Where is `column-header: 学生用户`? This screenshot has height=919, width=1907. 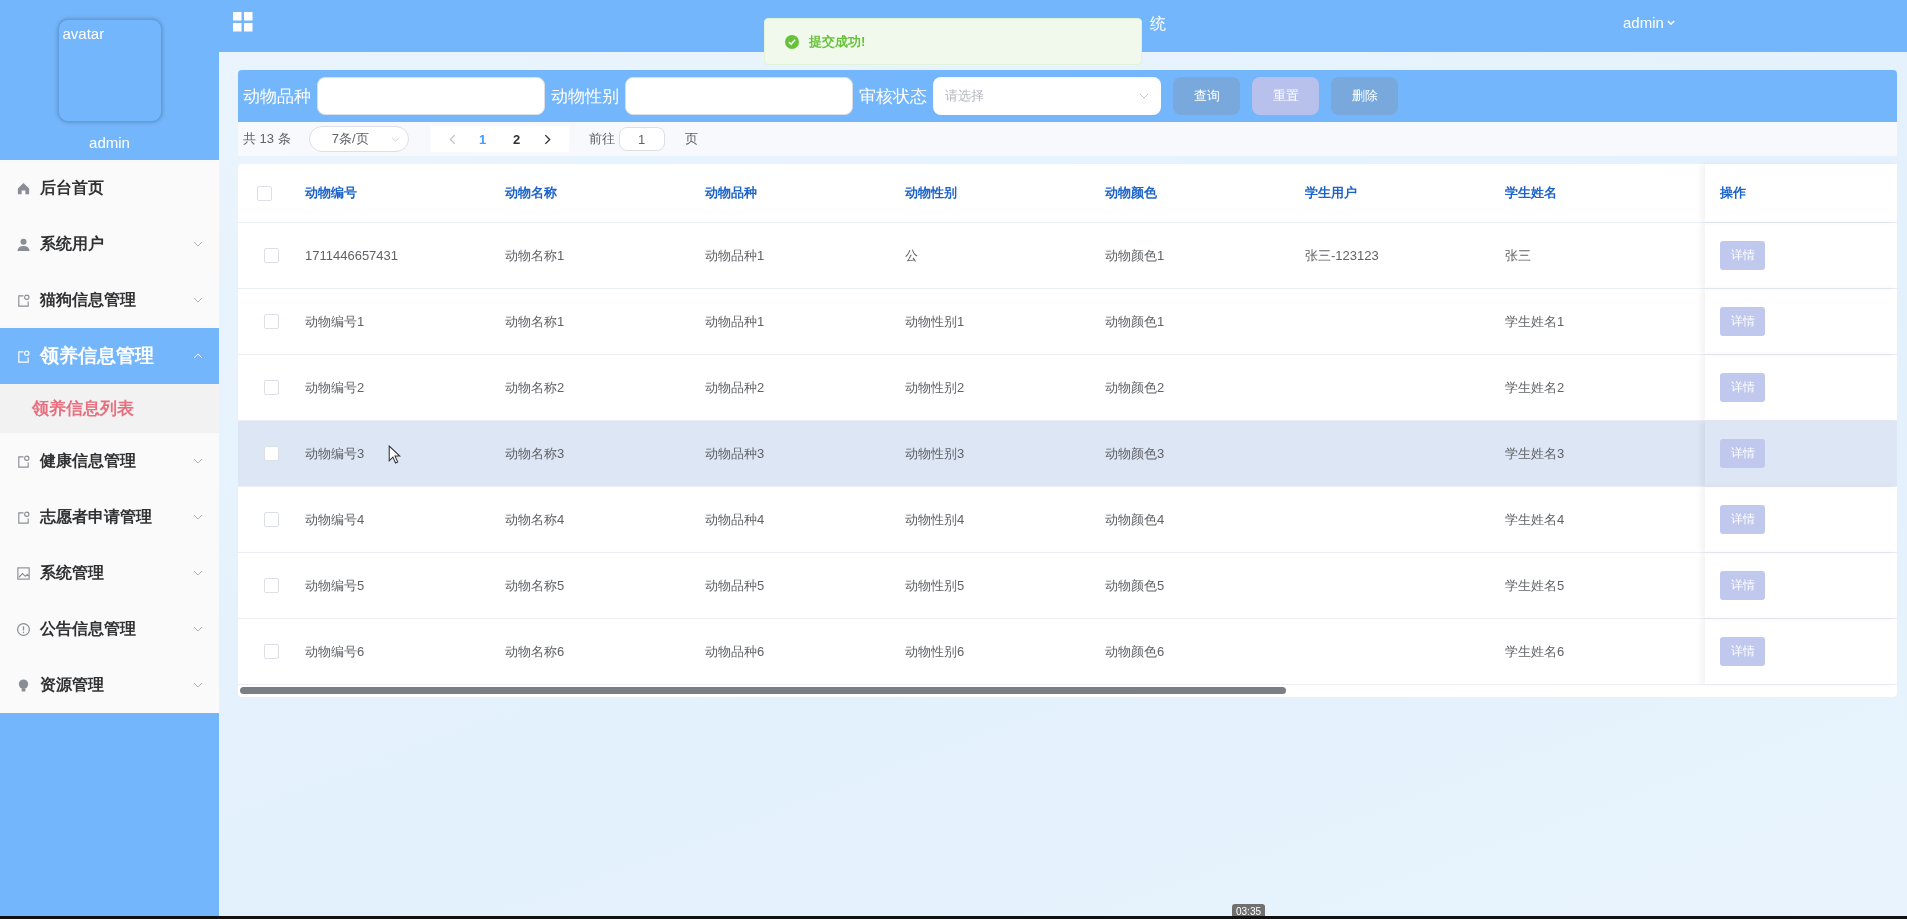
column-header: 学生用户 is located at coordinates (1331, 192).